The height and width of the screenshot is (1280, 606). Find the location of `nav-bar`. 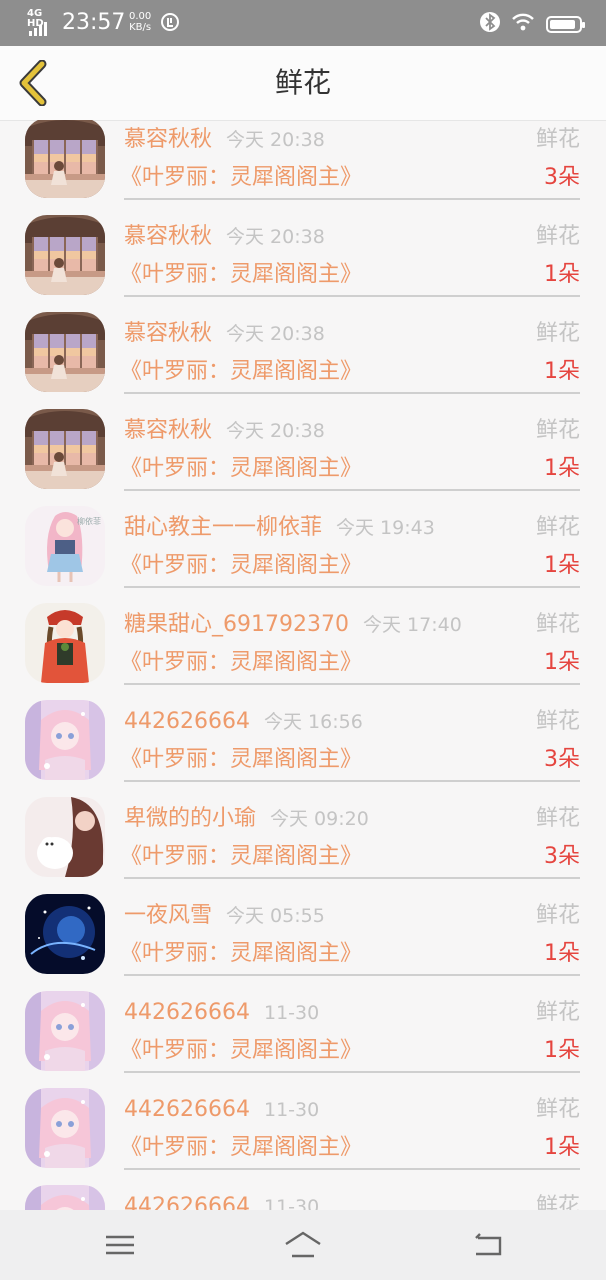

nav-bar is located at coordinates (303, 1245).